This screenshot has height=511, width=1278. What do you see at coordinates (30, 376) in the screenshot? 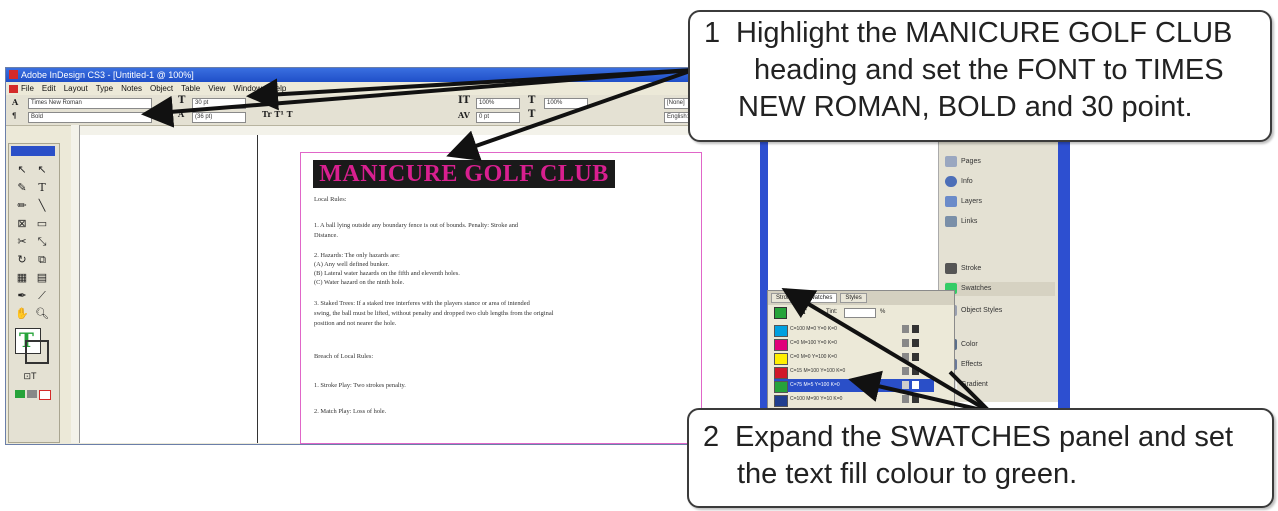
I see `formatting-affects-text-icon: ⊡T` at bounding box center [30, 376].